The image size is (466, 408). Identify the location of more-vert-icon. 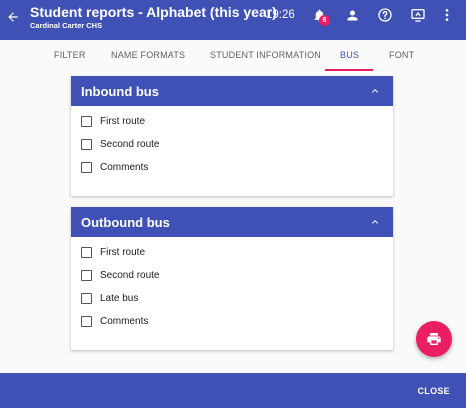
(447, 15).